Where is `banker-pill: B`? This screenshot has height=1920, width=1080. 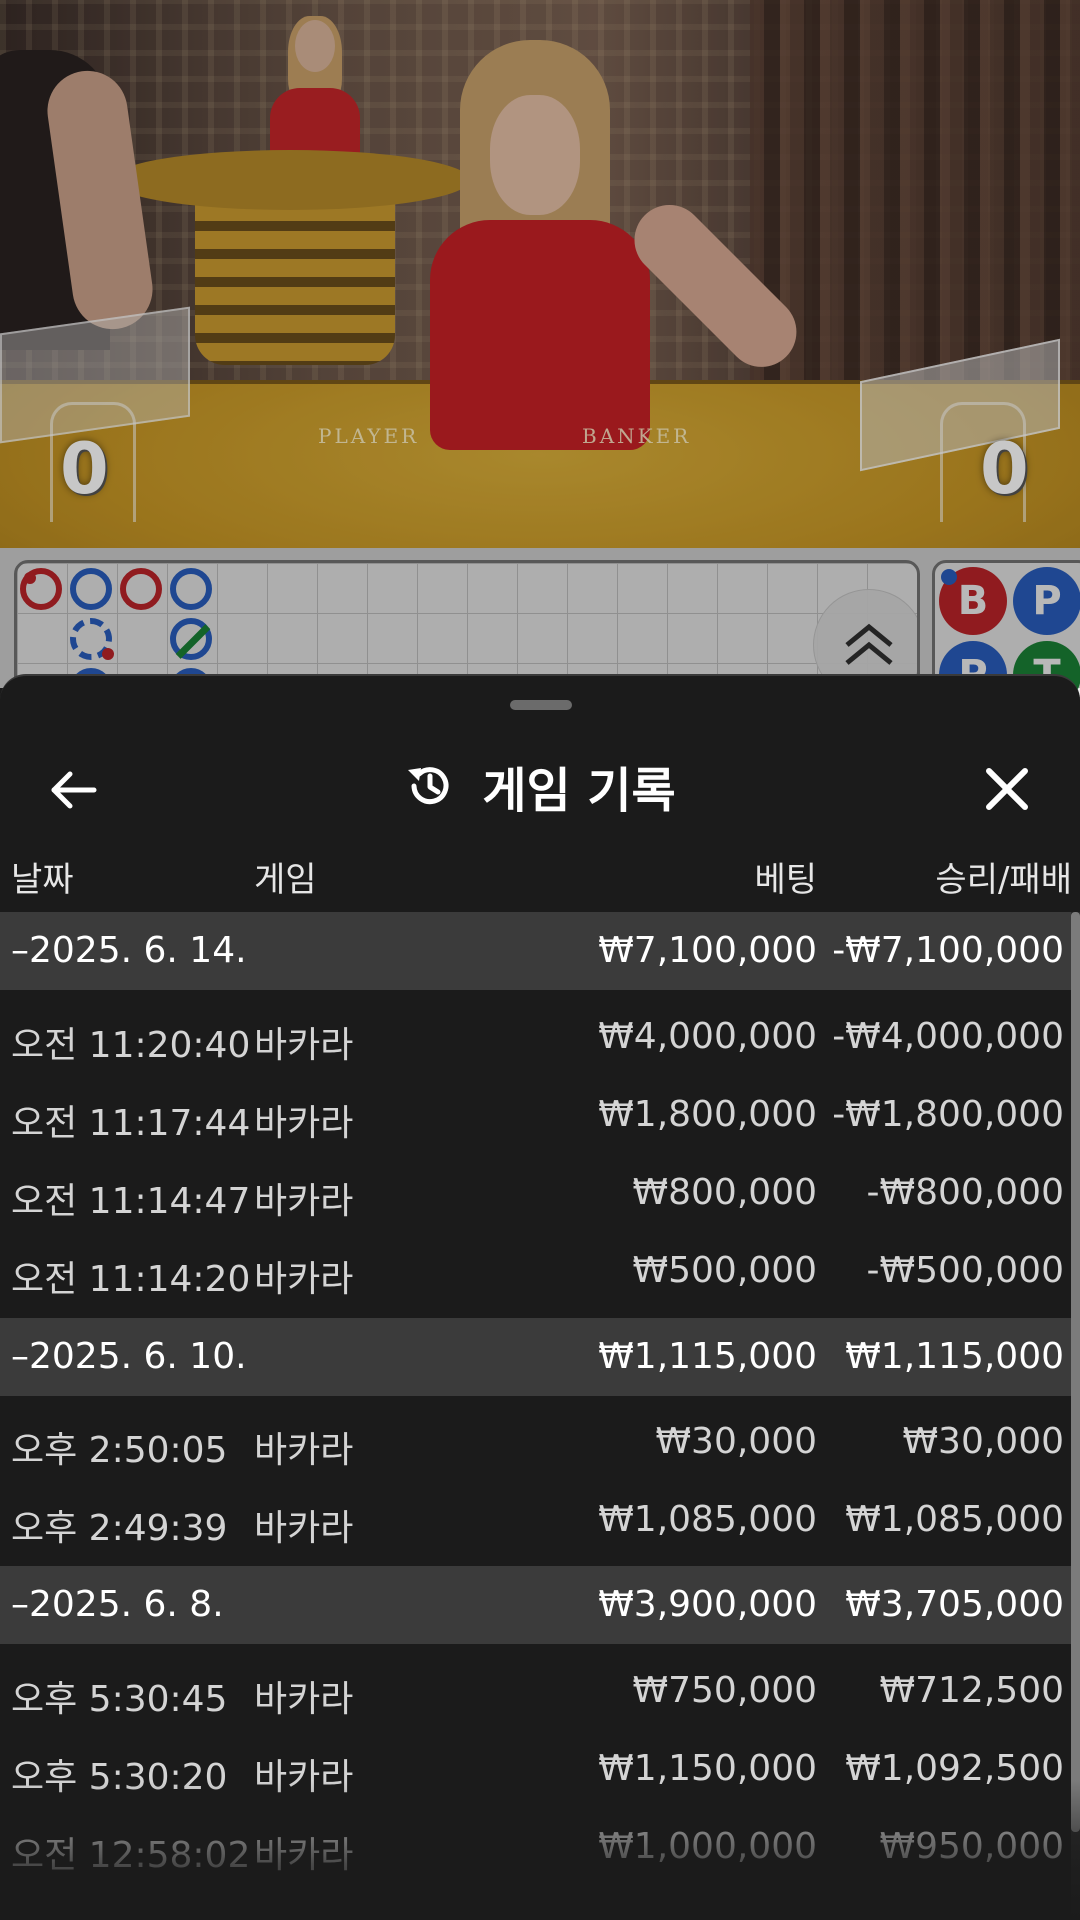
banker-pill: B is located at coordinates (973, 601).